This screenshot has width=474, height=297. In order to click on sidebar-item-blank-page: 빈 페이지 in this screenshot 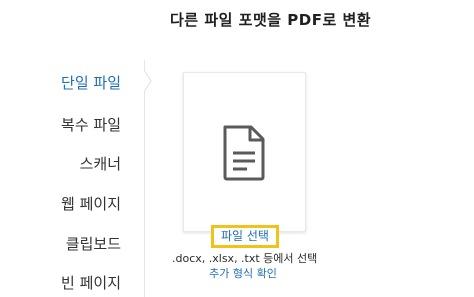, I will do `click(91, 282)`.